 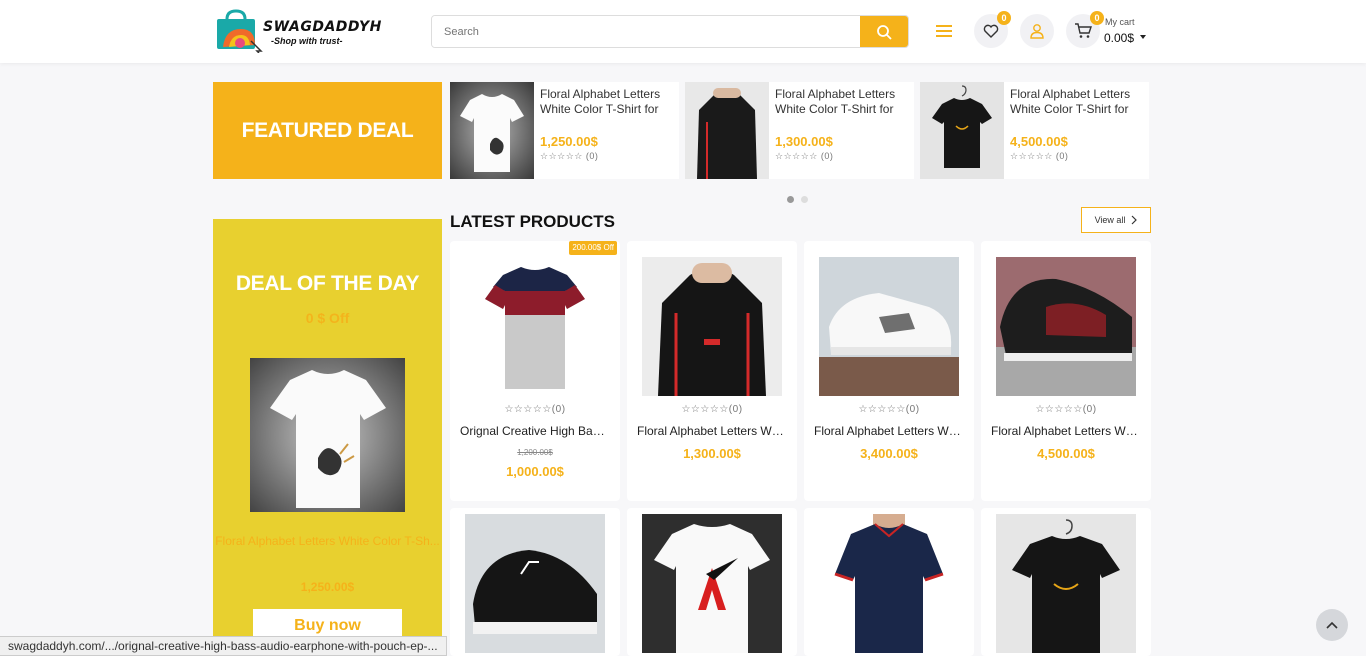 What do you see at coordinates (327, 587) in the screenshot?
I see `deal-product-price: 1,250.00$` at bounding box center [327, 587].